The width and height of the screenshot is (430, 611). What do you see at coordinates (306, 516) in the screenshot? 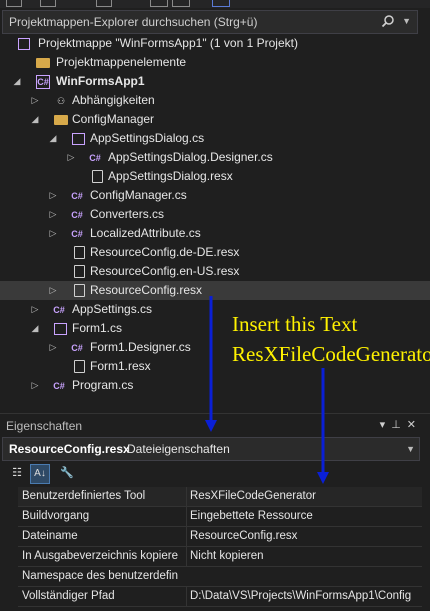
I see `property-value: Eingebettete Ressource` at bounding box center [306, 516].